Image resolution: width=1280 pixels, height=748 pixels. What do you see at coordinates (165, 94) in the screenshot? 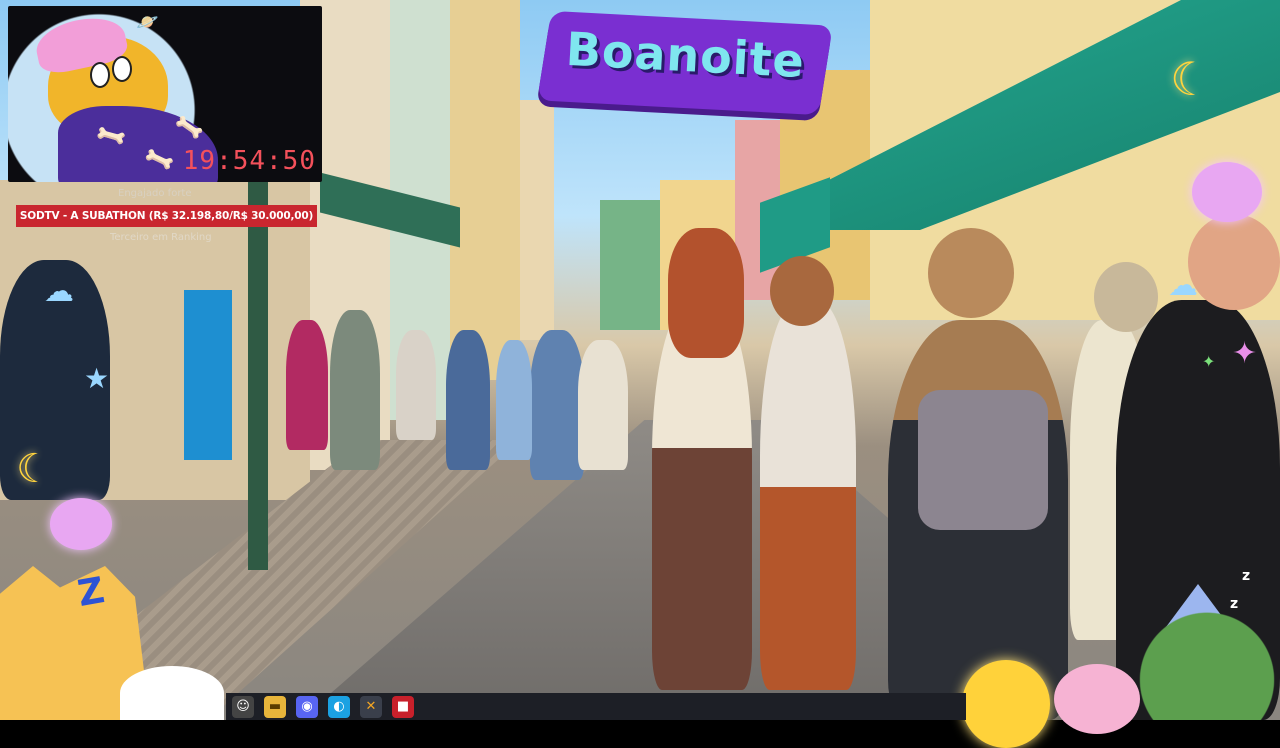
I see `streamer-avatar-panel: 🦴 🦴 🦴 🪐 19:54:50` at bounding box center [165, 94].